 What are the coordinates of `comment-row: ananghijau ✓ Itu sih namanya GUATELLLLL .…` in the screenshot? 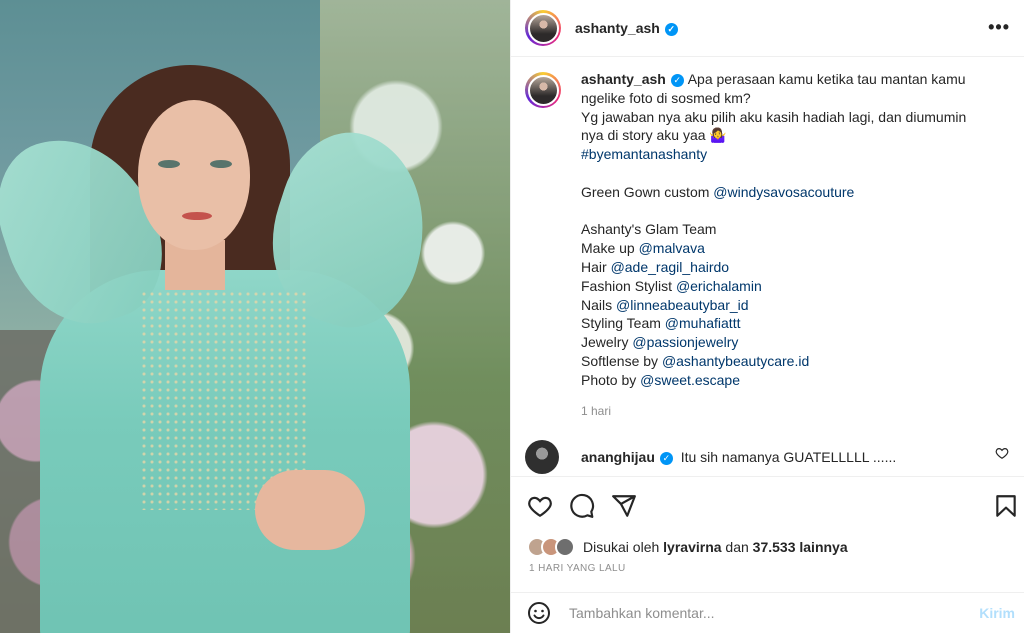 It's located at (770, 457).